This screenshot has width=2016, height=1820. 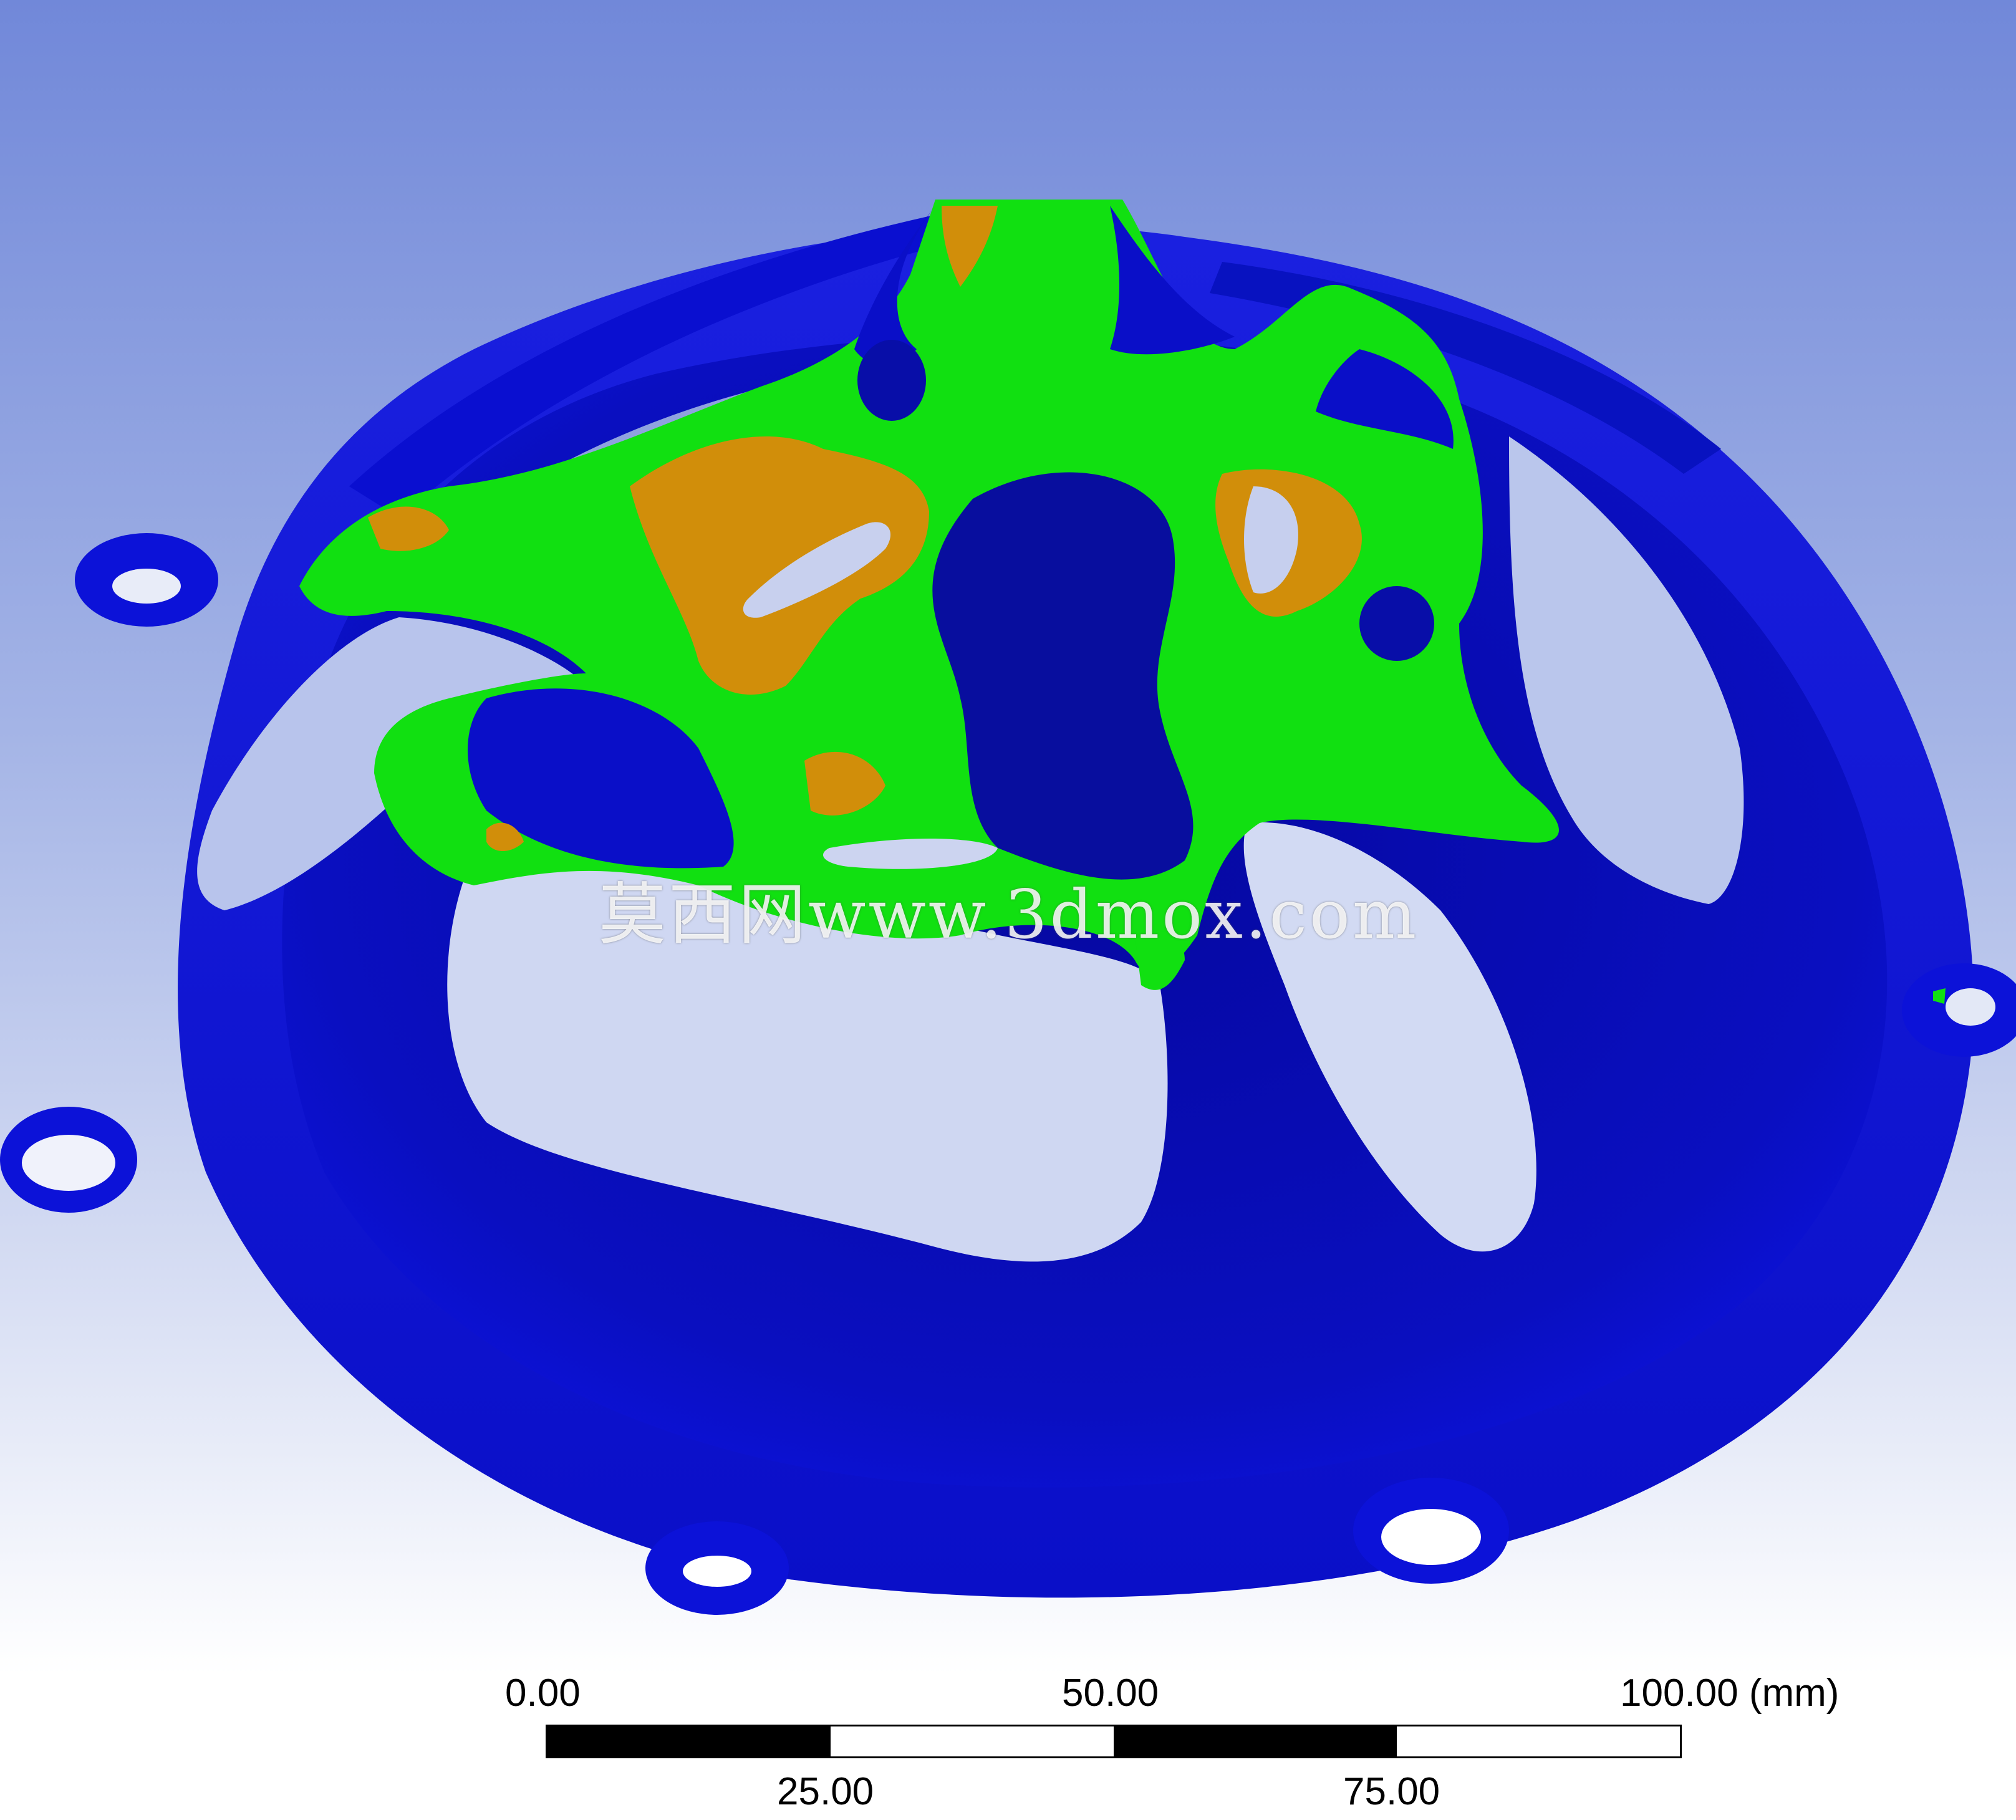 I want to click on scale-label-25: 25.00, so click(x=825, y=1792).